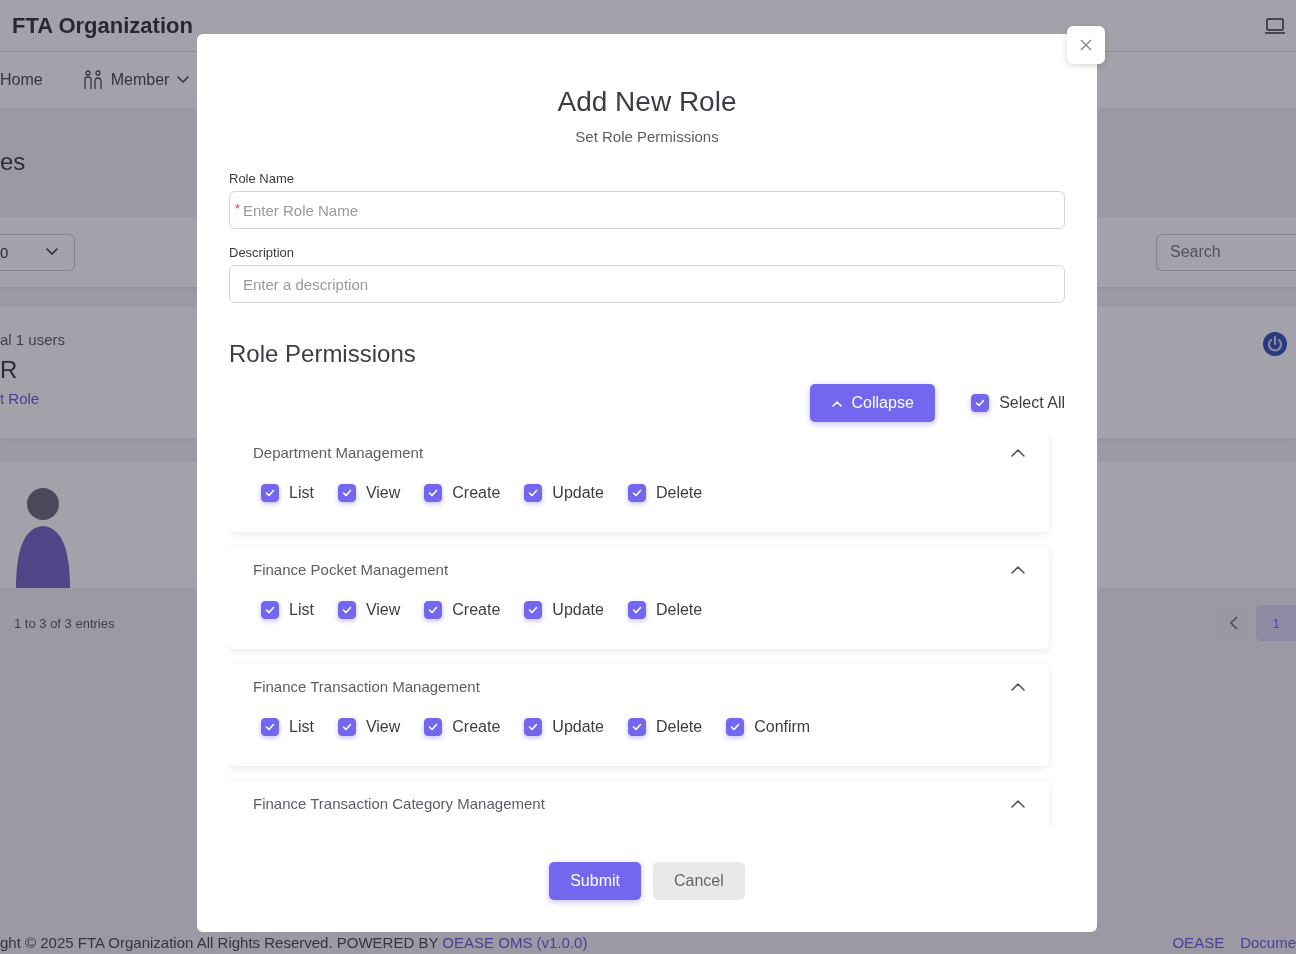 This screenshot has width=1296, height=954. Describe the element at coordinates (262, 178) in the screenshot. I see `field-label: Role Name` at that location.